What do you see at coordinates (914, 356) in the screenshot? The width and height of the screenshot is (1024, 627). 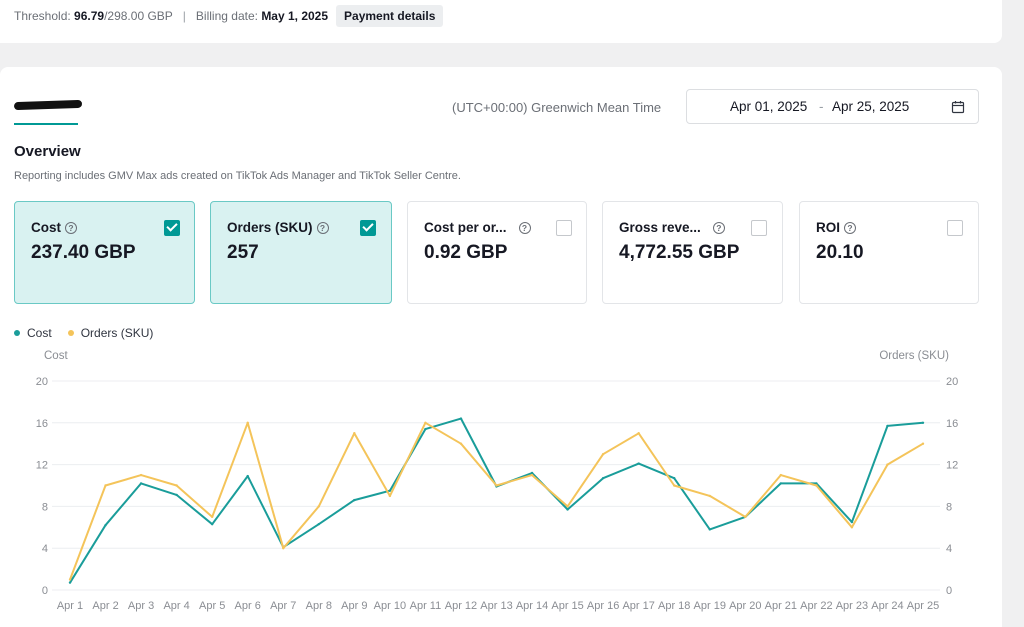 I see `y-axis-title-right: Orders (SKU)` at bounding box center [914, 356].